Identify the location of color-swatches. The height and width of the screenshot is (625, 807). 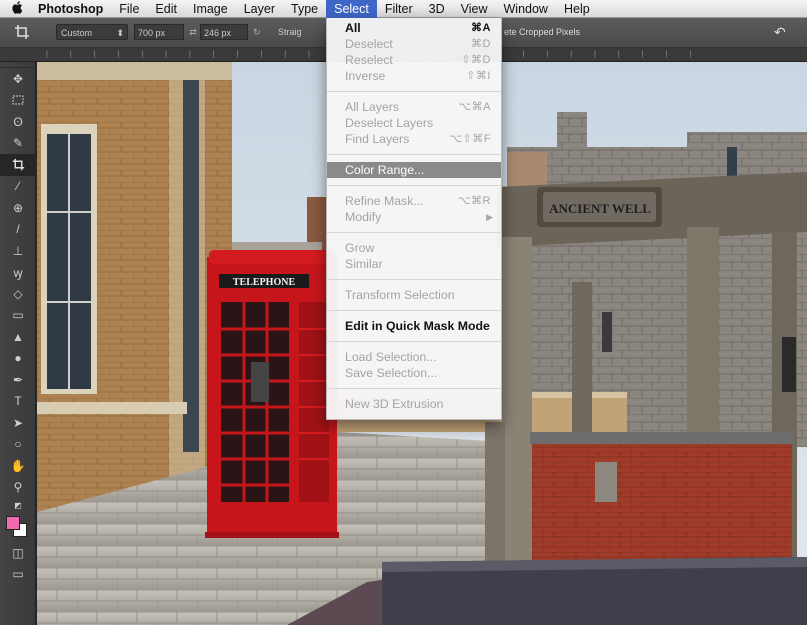
(18, 527).